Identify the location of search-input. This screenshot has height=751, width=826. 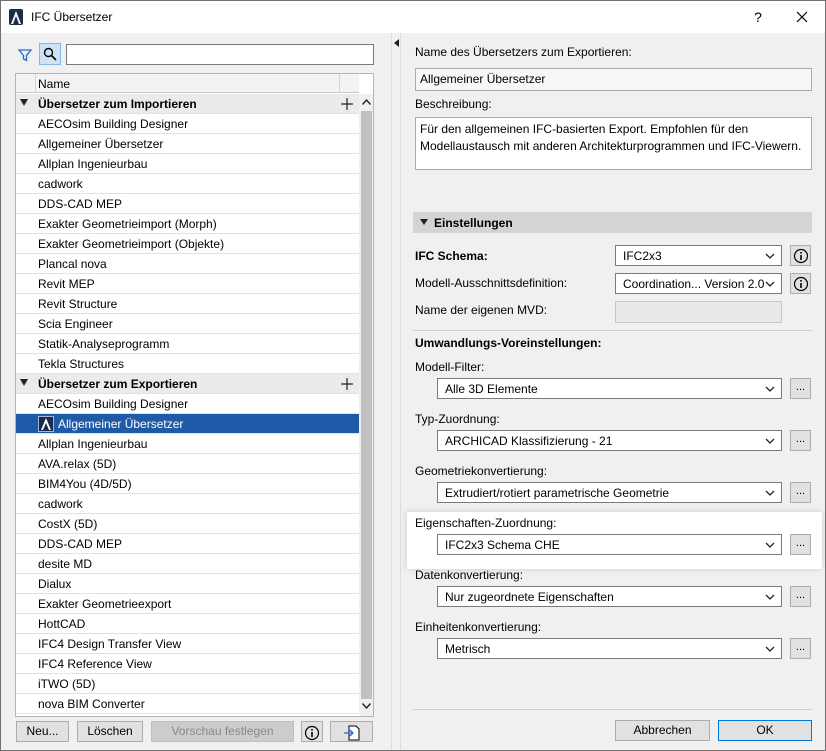
(220, 54).